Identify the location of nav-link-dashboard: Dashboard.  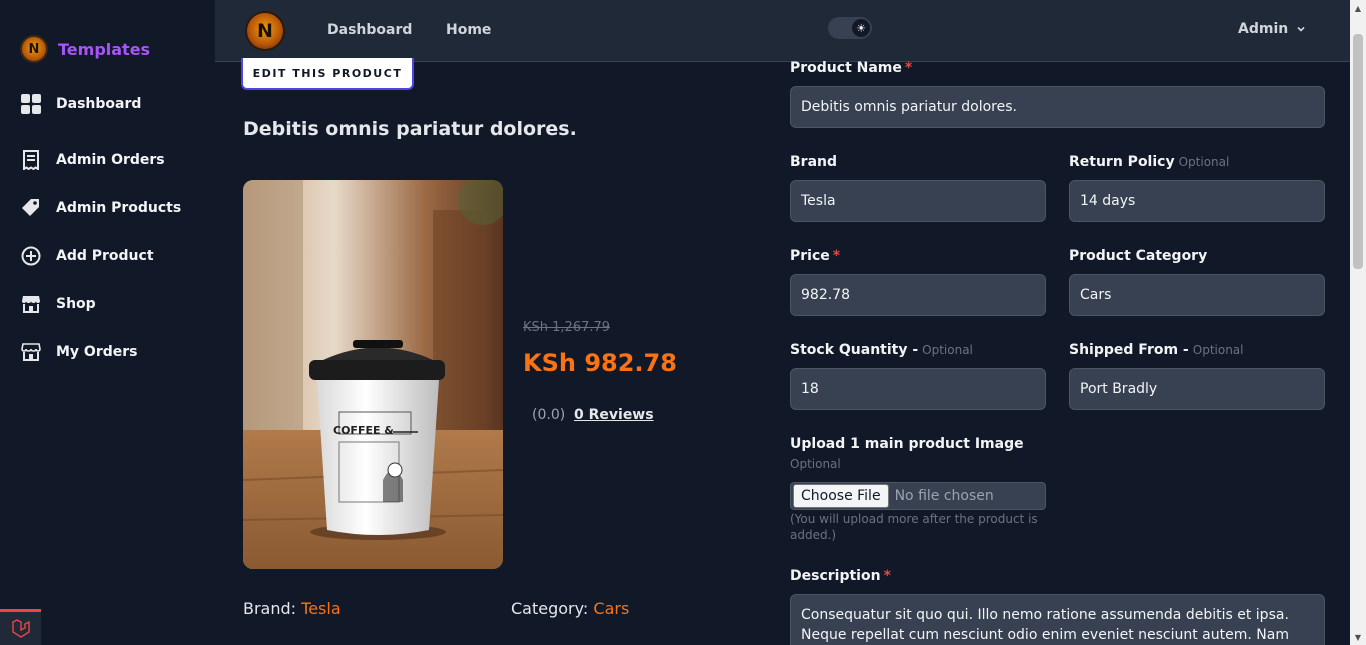
(369, 30).